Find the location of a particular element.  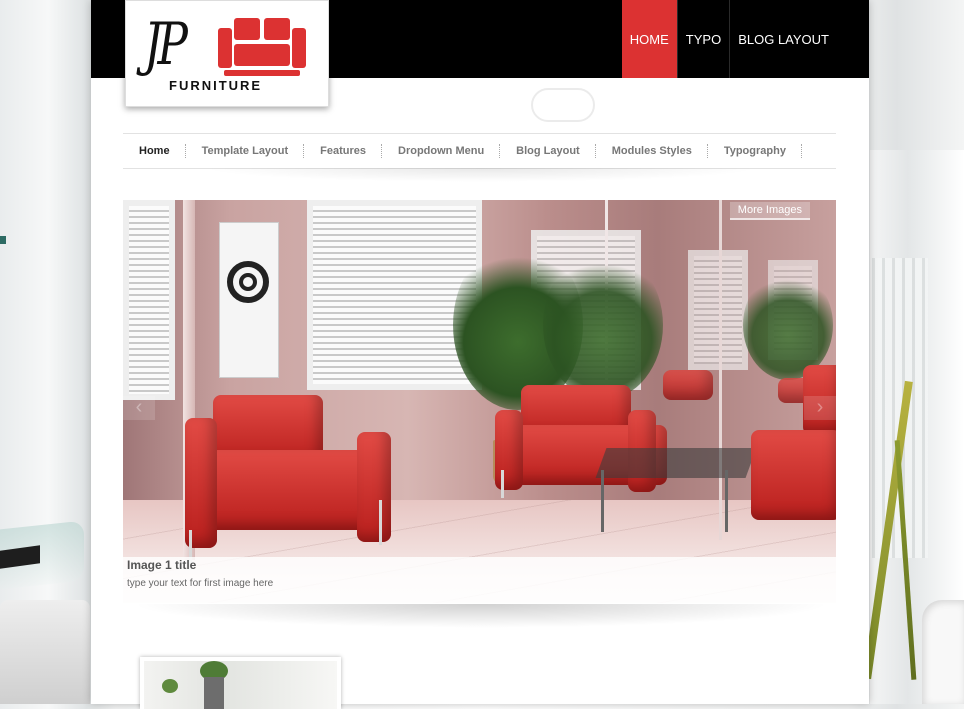

site-logo: JP FURNITURE is located at coordinates (227, 53).